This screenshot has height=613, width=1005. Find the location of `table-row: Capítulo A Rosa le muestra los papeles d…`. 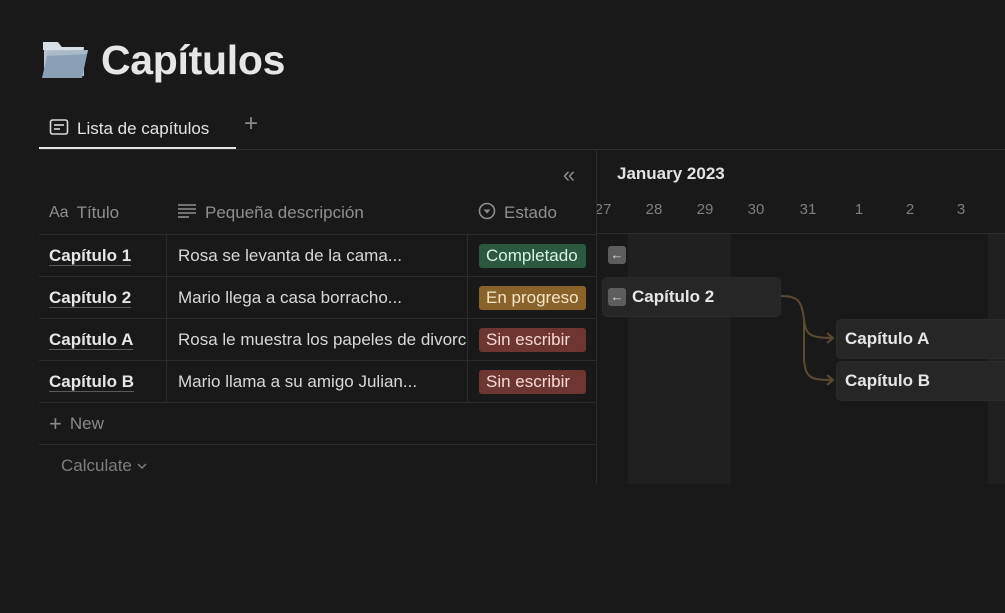

table-row: Capítulo A Rosa le muestra los papeles d… is located at coordinates (317, 339).